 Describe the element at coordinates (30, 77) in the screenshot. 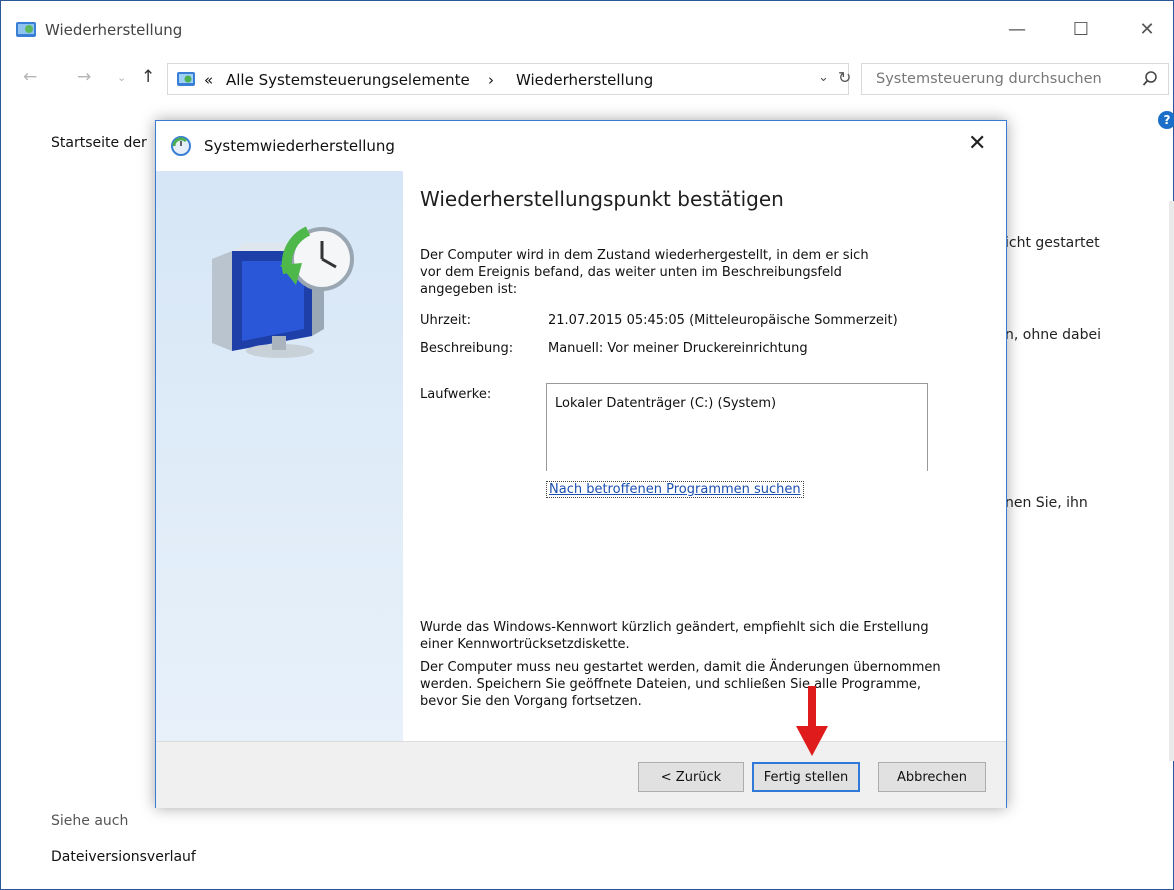

I see `back-arrow-icon: ←` at that location.